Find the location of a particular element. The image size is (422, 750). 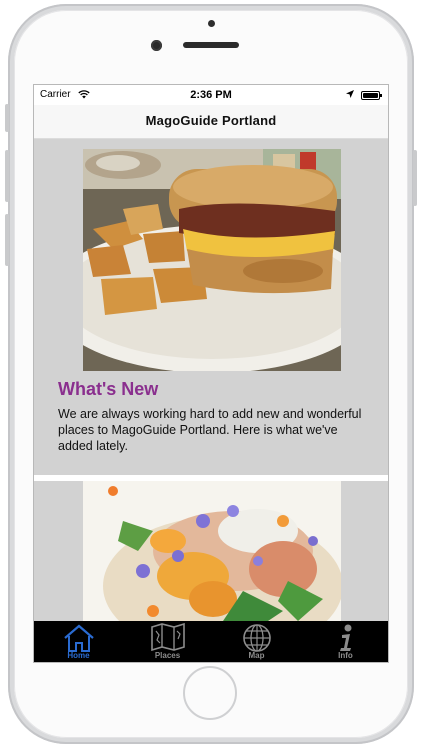

proximity-sensor is located at coordinates (211, 23).